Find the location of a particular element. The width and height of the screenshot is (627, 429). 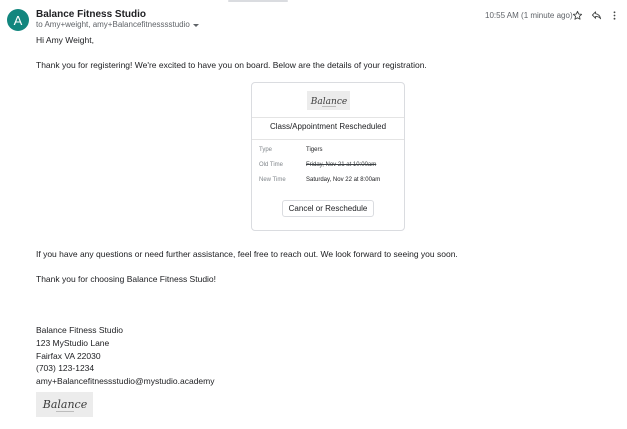

new-time-label: New Time is located at coordinates (272, 180).